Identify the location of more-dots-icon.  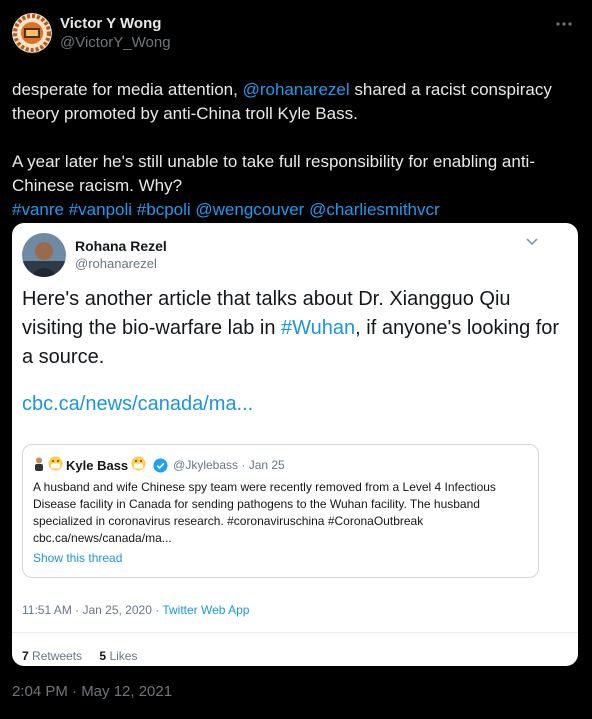
(564, 24).